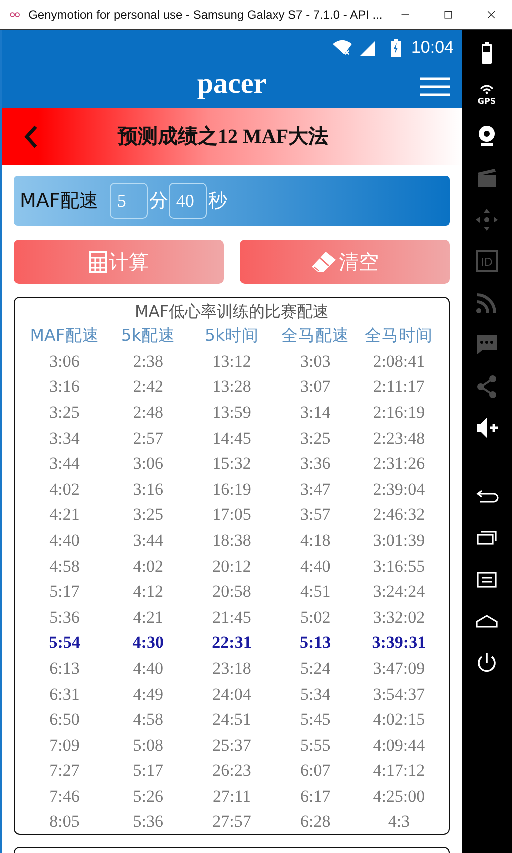  I want to click on table-cell-text: 13:59, so click(232, 412).